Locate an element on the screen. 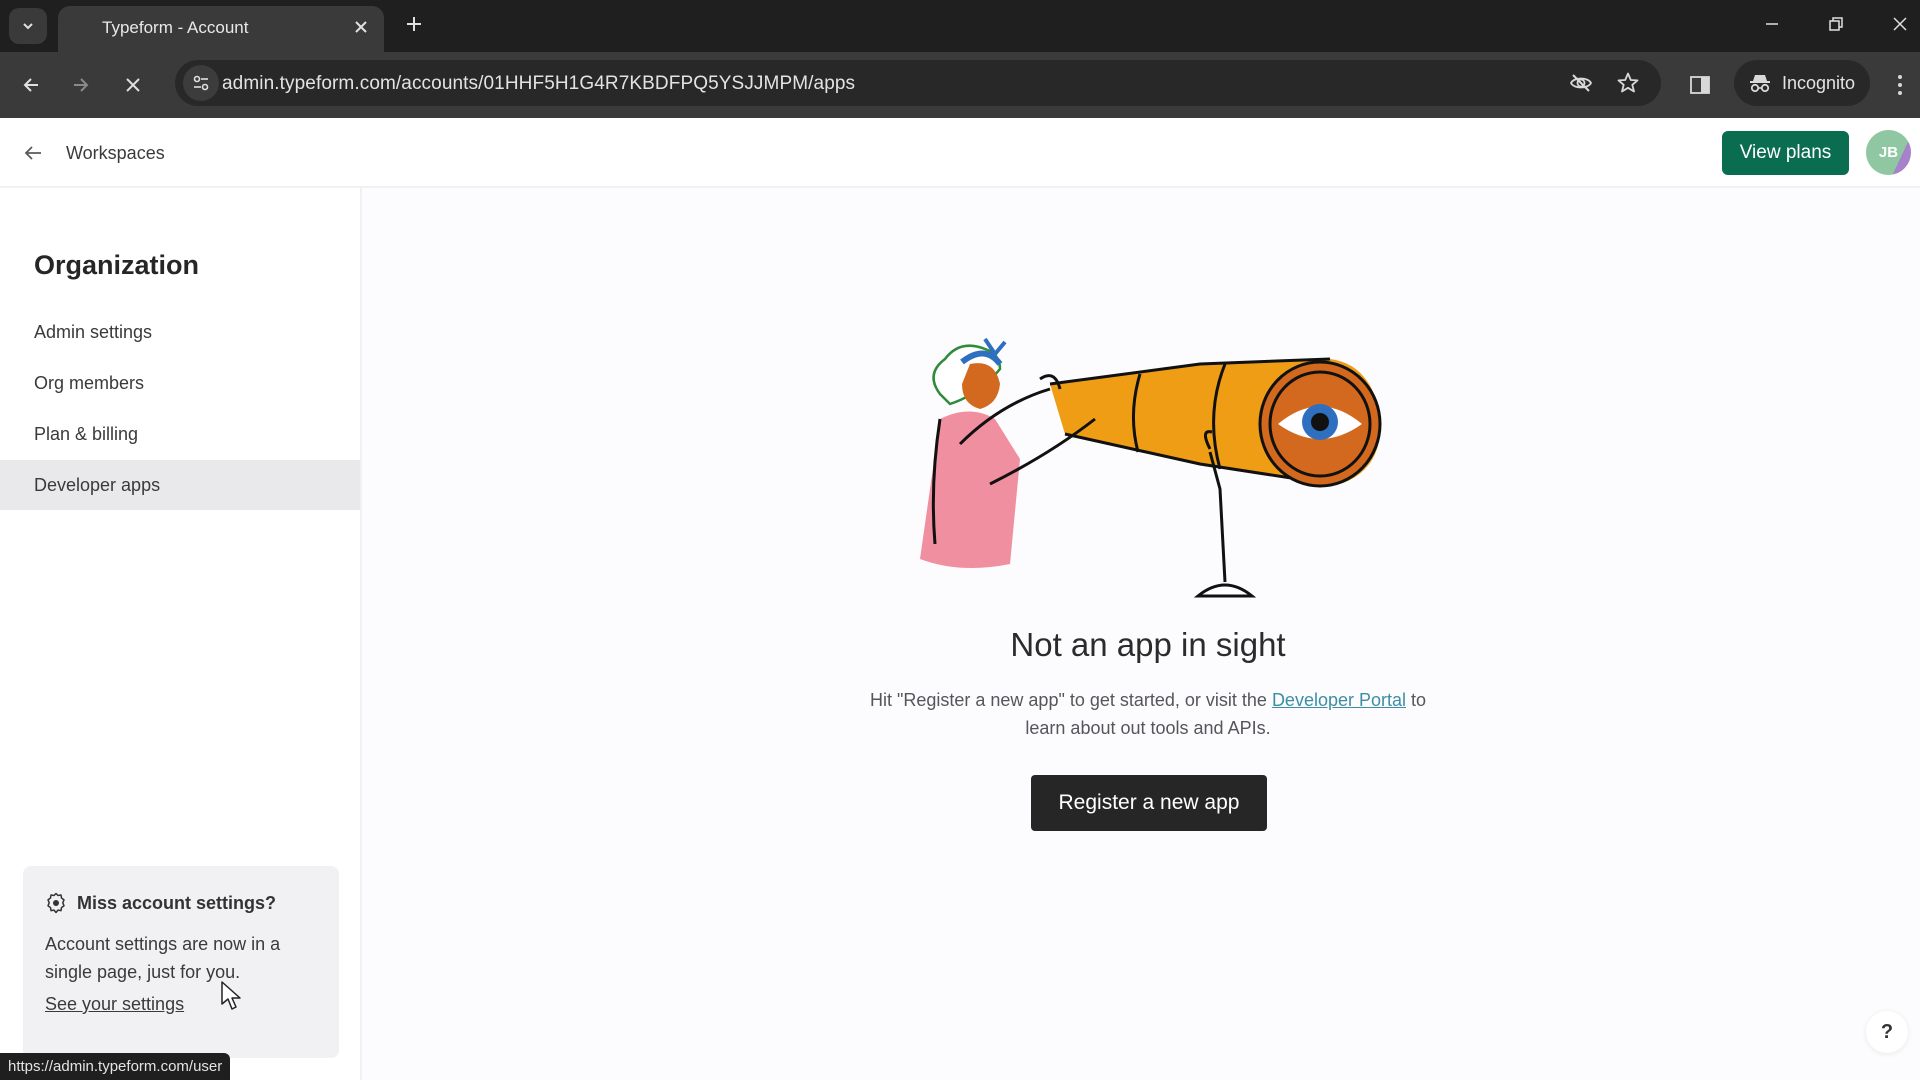  plus-icon is located at coordinates (414, 24).